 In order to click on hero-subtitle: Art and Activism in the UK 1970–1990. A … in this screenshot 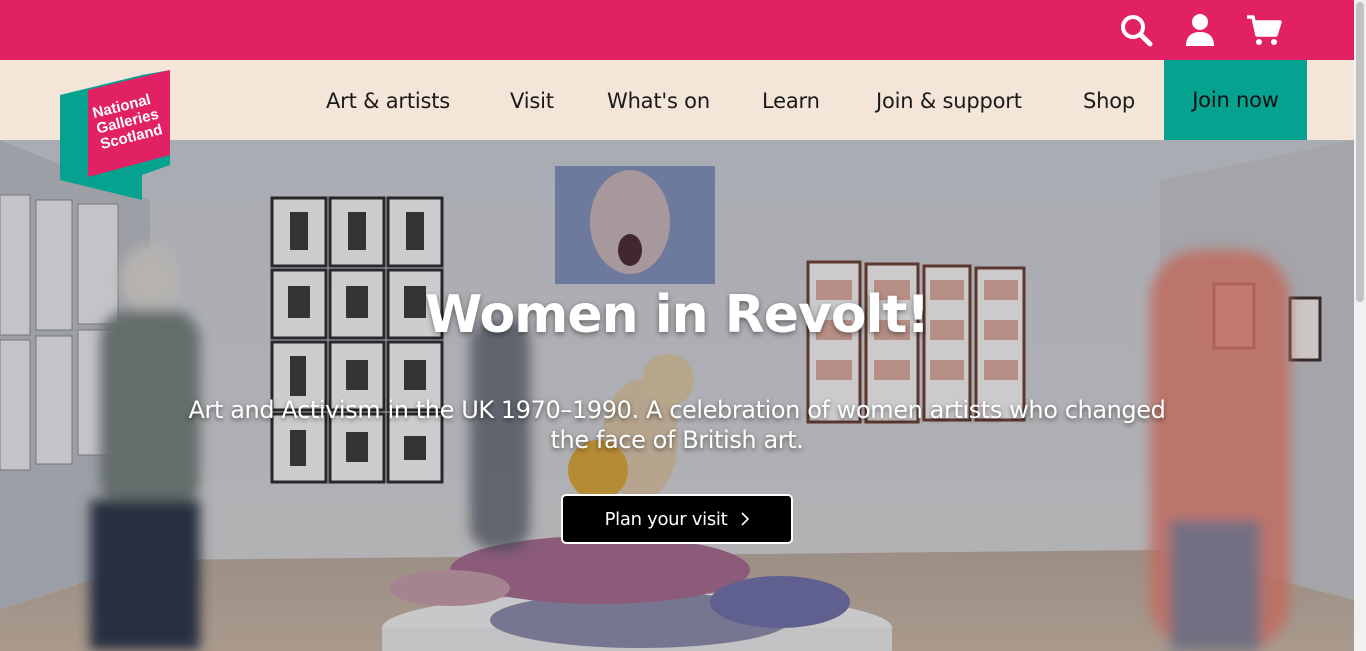, I will do `click(677, 425)`.